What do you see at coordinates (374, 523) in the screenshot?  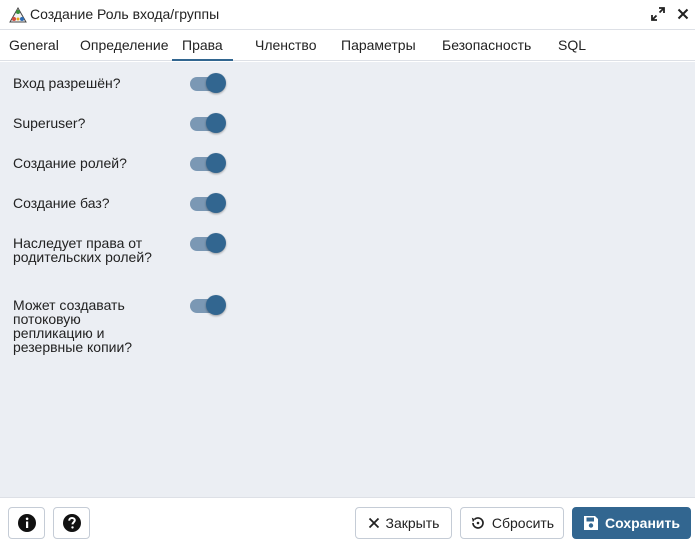 I see `close-x-icon` at bounding box center [374, 523].